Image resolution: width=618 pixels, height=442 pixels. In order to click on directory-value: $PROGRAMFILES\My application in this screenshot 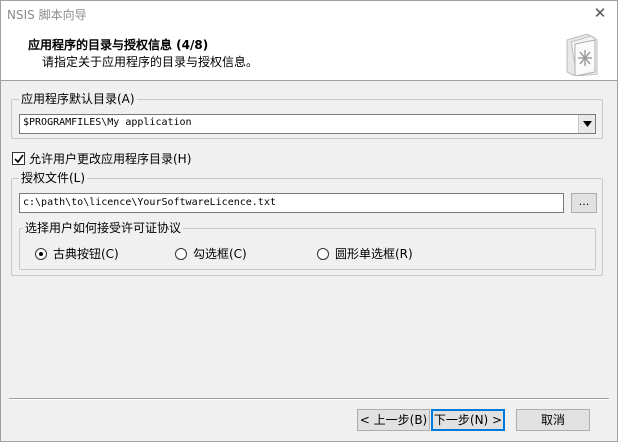, I will do `click(107, 122)`.